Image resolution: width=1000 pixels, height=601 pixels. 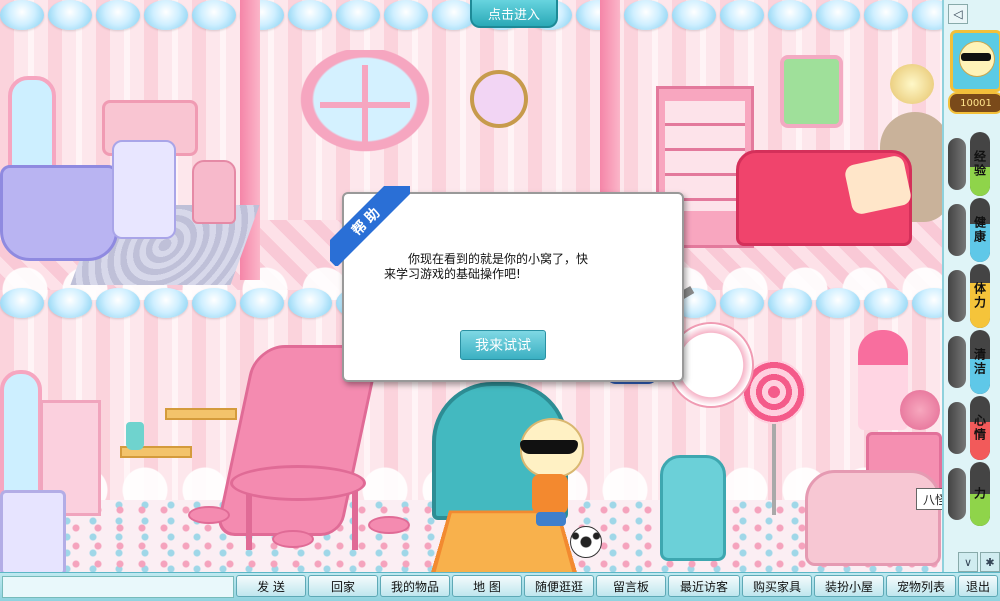 What do you see at coordinates (610, 100) in the screenshot?
I see `pink-pillar` at bounding box center [610, 100].